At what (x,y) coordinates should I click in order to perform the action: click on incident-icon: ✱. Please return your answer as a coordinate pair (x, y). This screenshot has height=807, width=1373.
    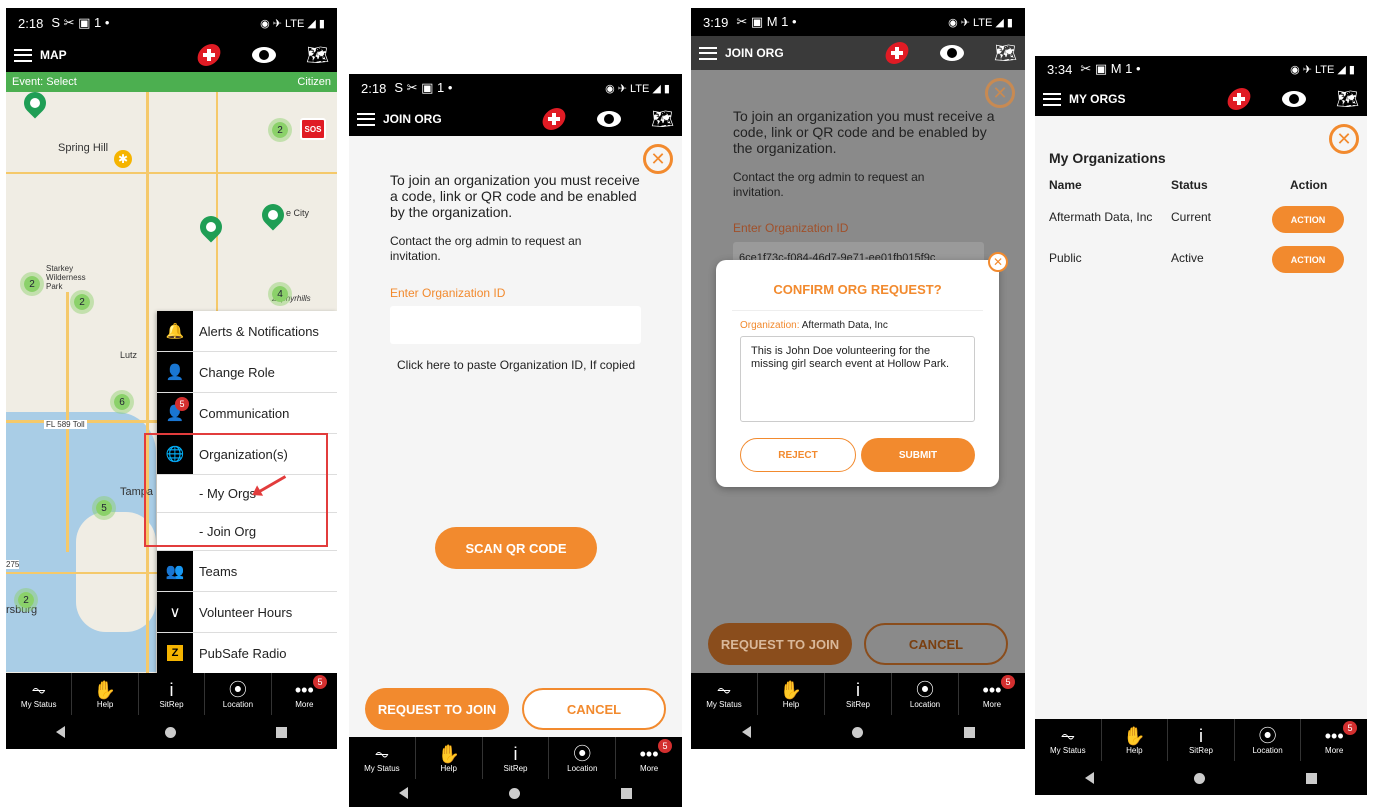
    Looking at the image, I should click on (123, 159).